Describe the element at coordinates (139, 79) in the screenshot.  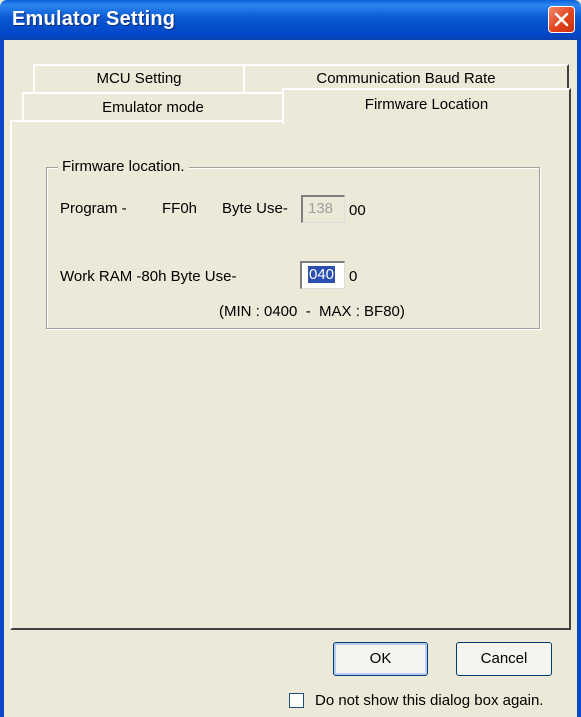
I see `tab-mcu-setting: MCU Setting` at that location.